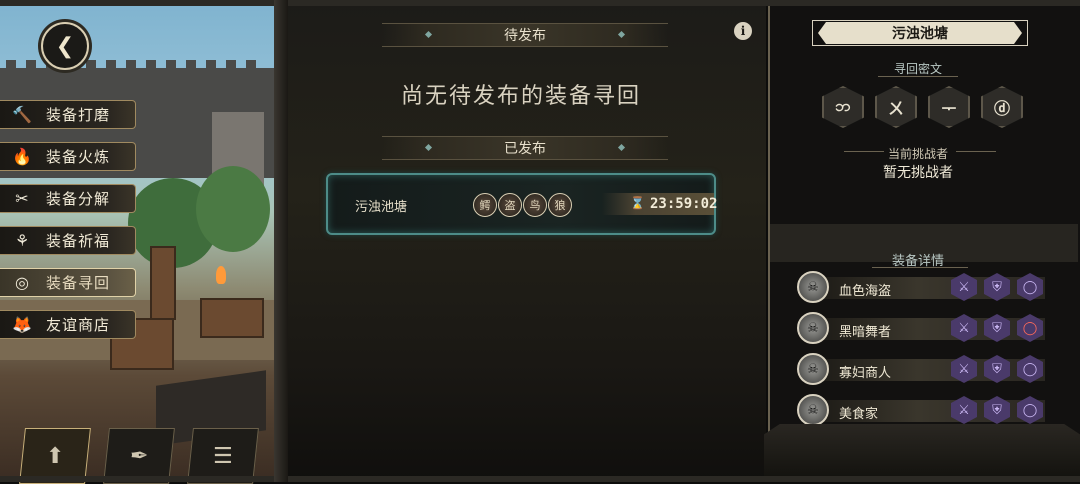 The image size is (1080, 484). I want to click on menu-item-label: 装备分解, so click(78, 199).